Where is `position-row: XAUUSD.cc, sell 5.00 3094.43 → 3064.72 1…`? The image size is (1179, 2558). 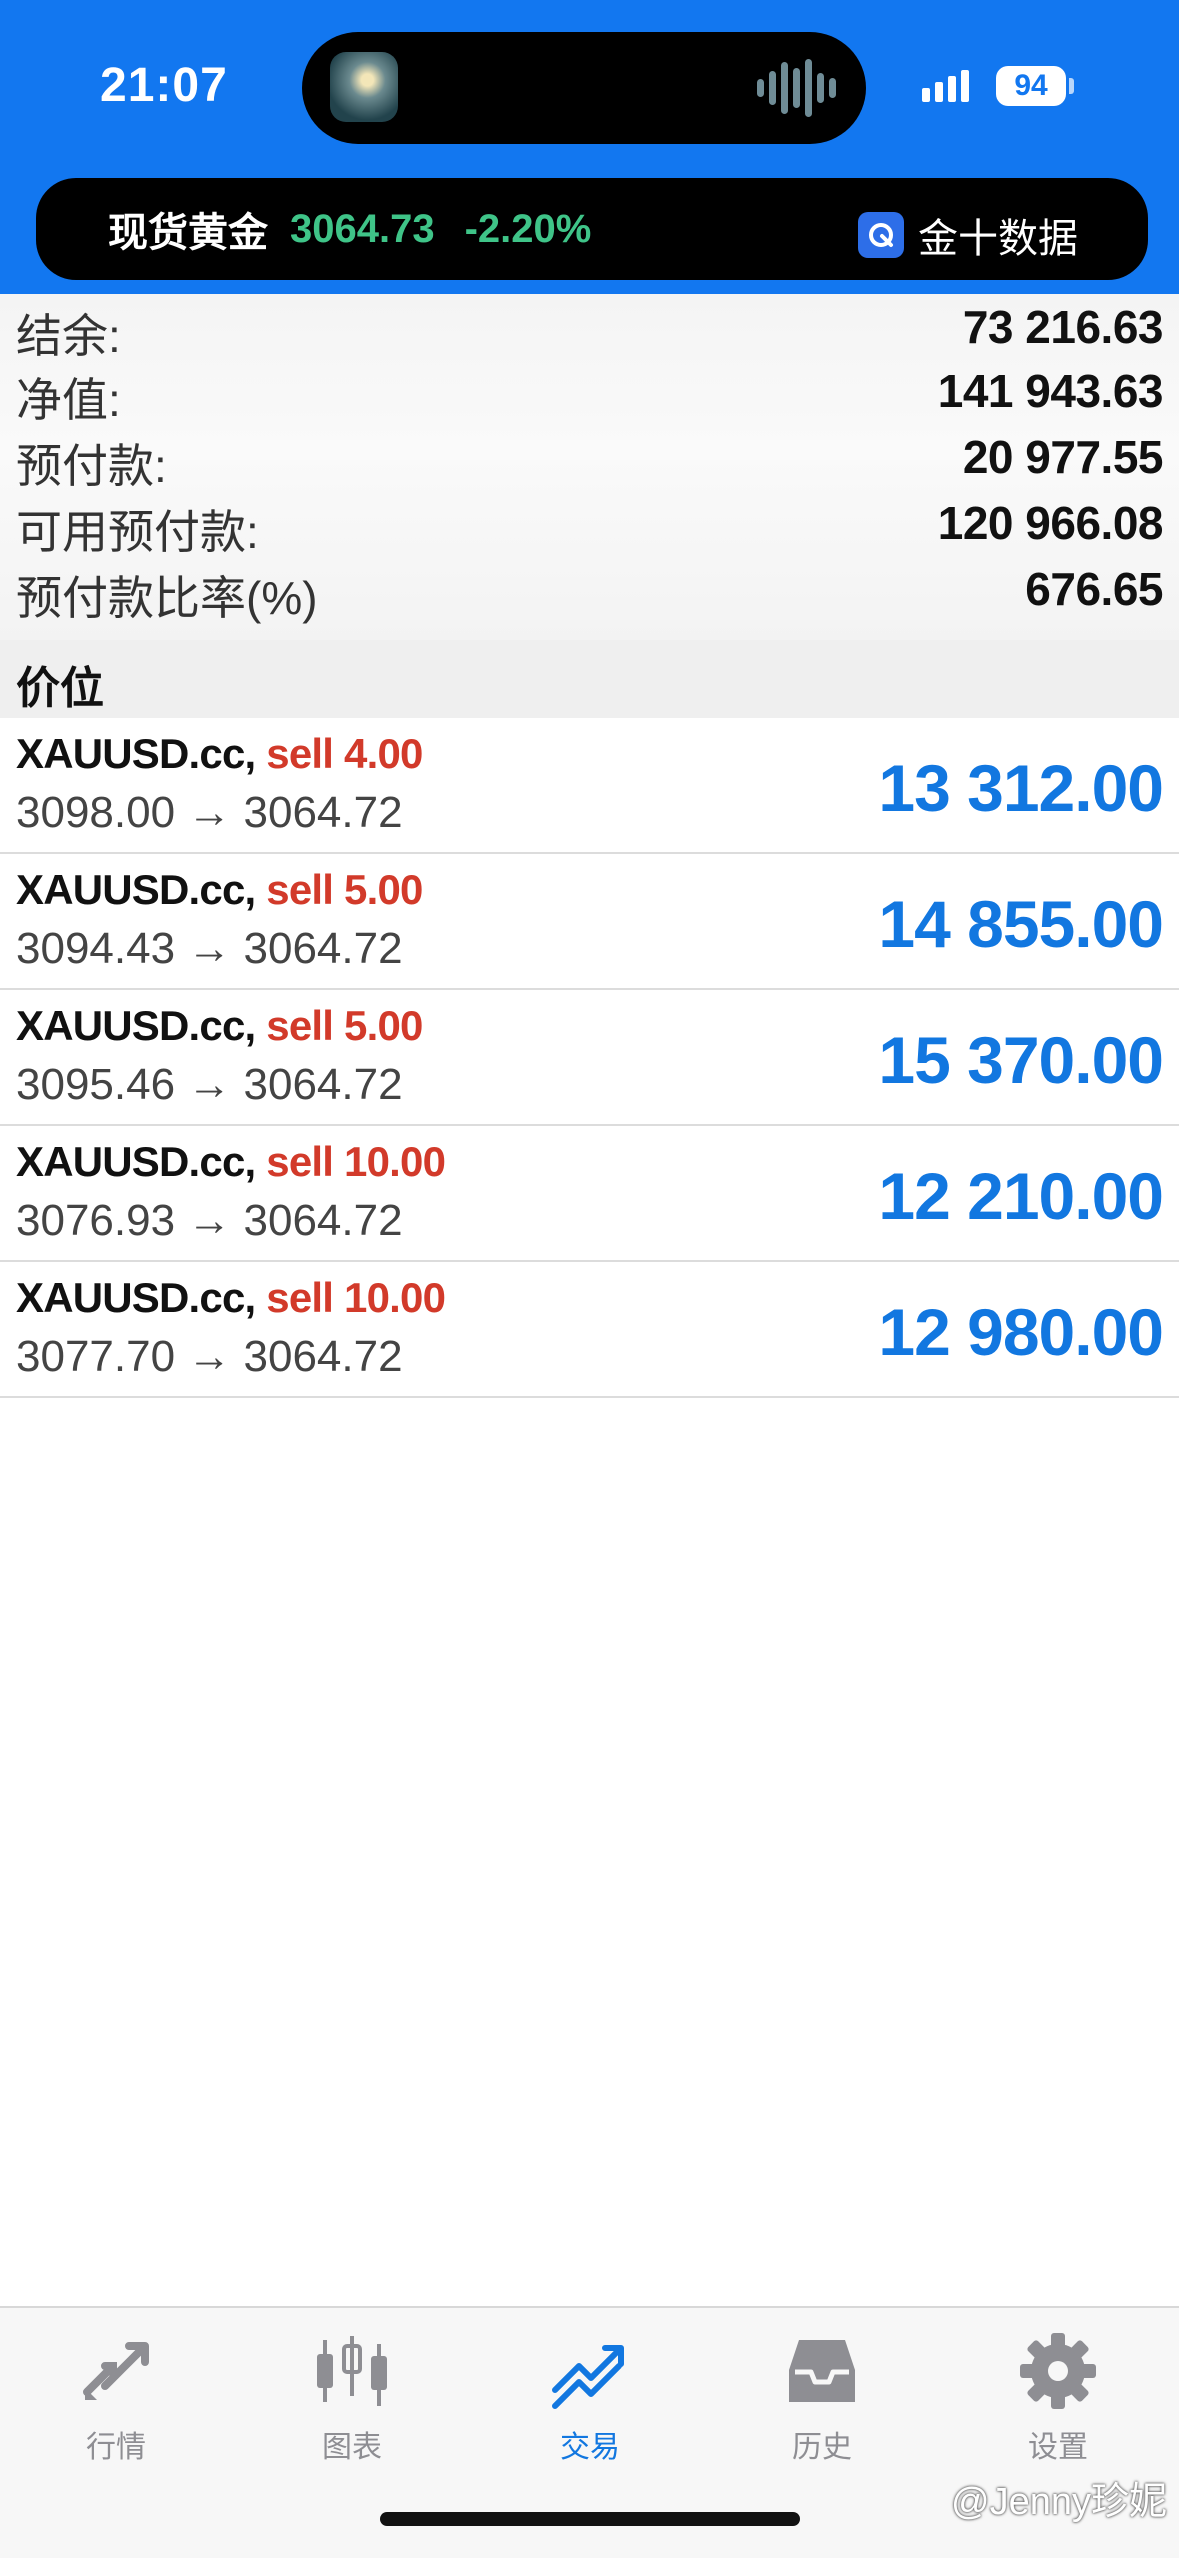 position-row: XAUUSD.cc, sell 5.00 3094.43 → 3064.72 1… is located at coordinates (589, 922).